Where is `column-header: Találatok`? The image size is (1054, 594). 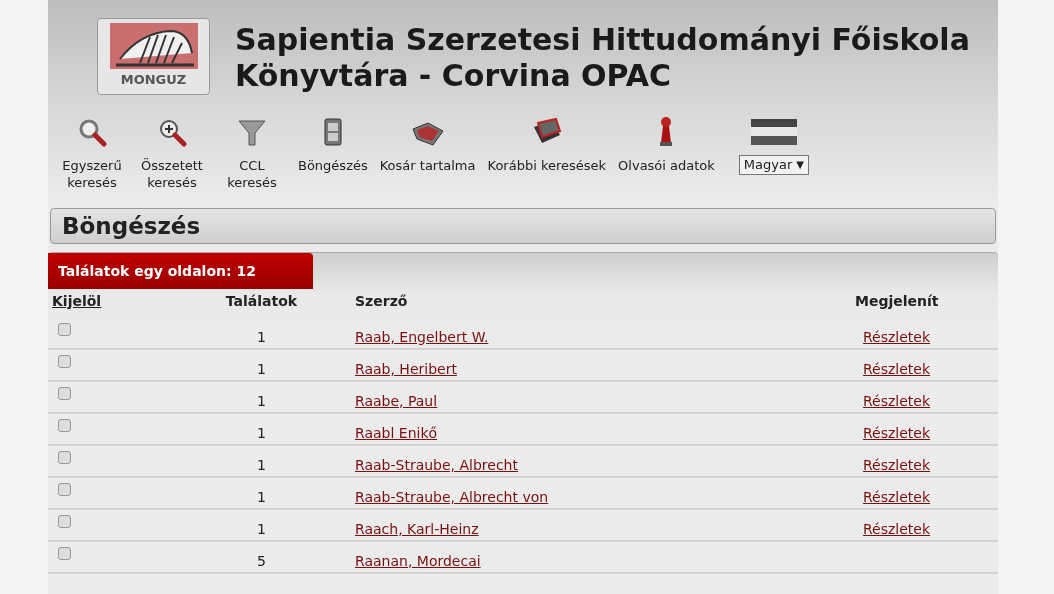
column-header: Találatok is located at coordinates (261, 300).